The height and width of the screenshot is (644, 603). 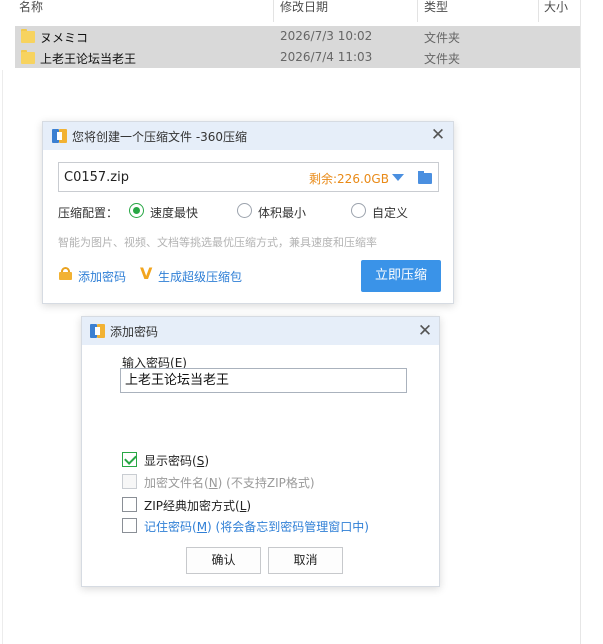 What do you see at coordinates (401, 276) in the screenshot?
I see `compress-now-button: 立即压缩` at bounding box center [401, 276].